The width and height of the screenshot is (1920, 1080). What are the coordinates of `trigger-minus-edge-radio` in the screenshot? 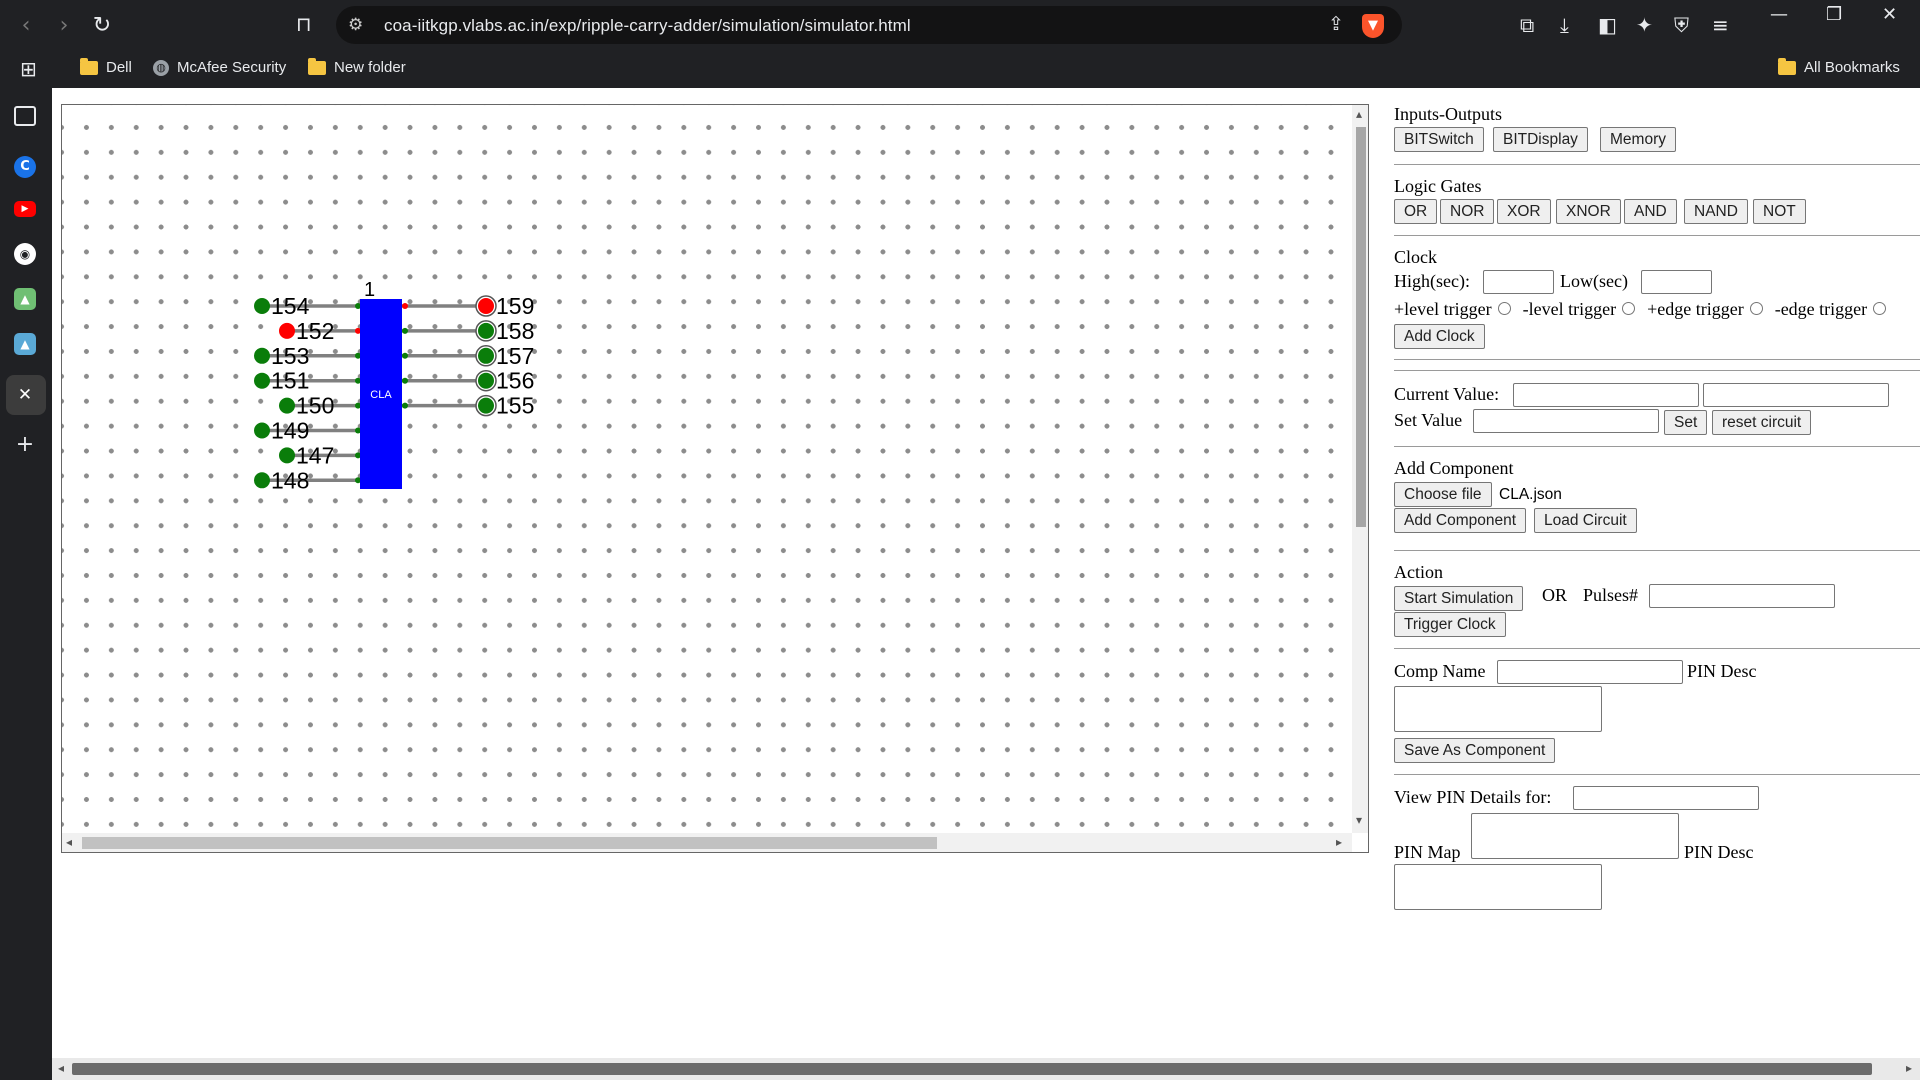 It's located at (1880, 309).